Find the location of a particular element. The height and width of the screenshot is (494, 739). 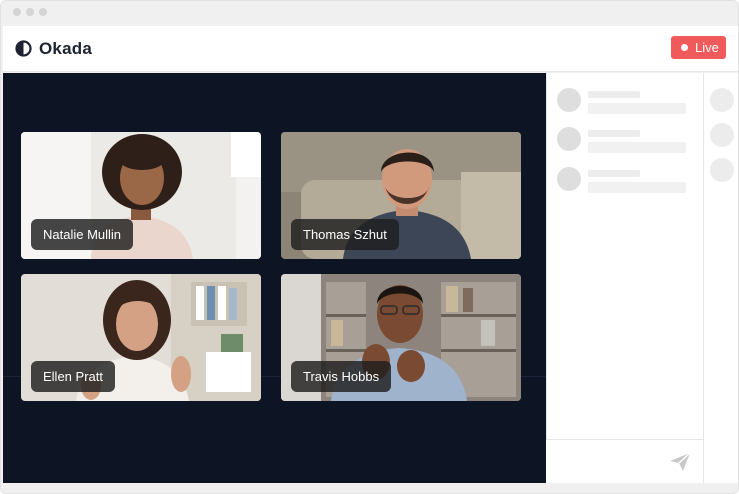

video-tile-natalie: Natalie Mullin is located at coordinates (141, 195).